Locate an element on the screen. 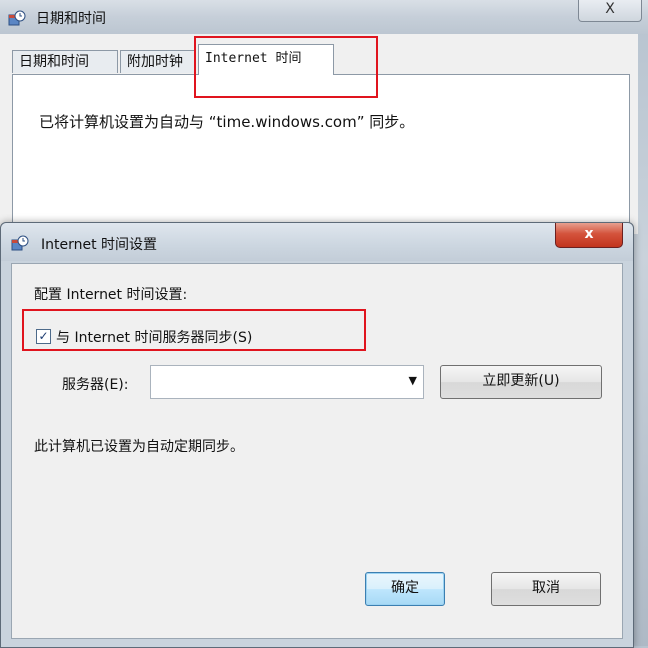  dropdown-arrow-icon: ▼ is located at coordinates (413, 380).